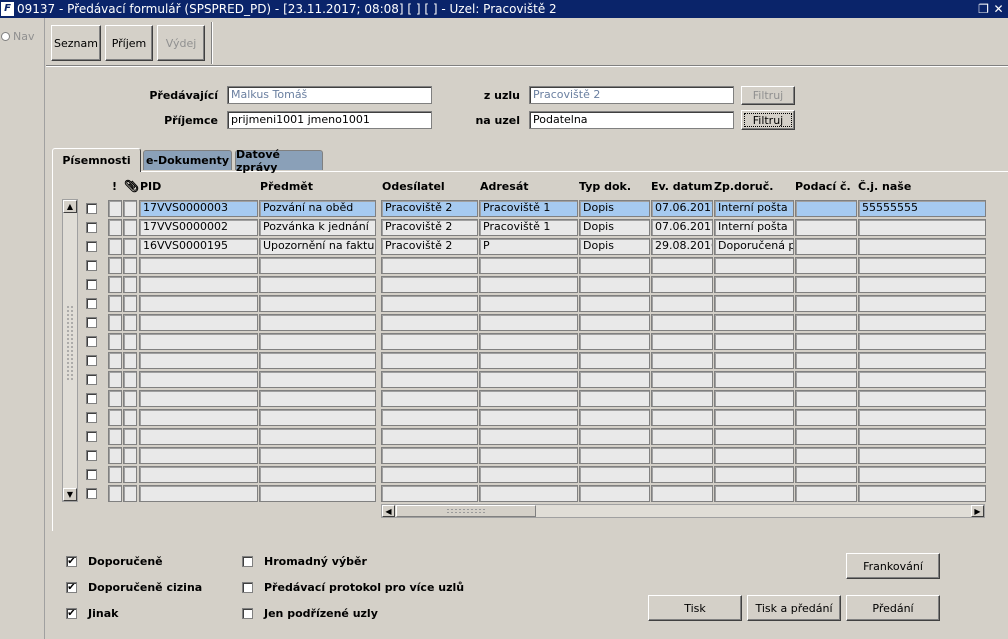 Image resolution: width=1008 pixels, height=639 pixels. What do you see at coordinates (247, 587) in the screenshot?
I see `predavaci-protokol-checkbox` at bounding box center [247, 587].